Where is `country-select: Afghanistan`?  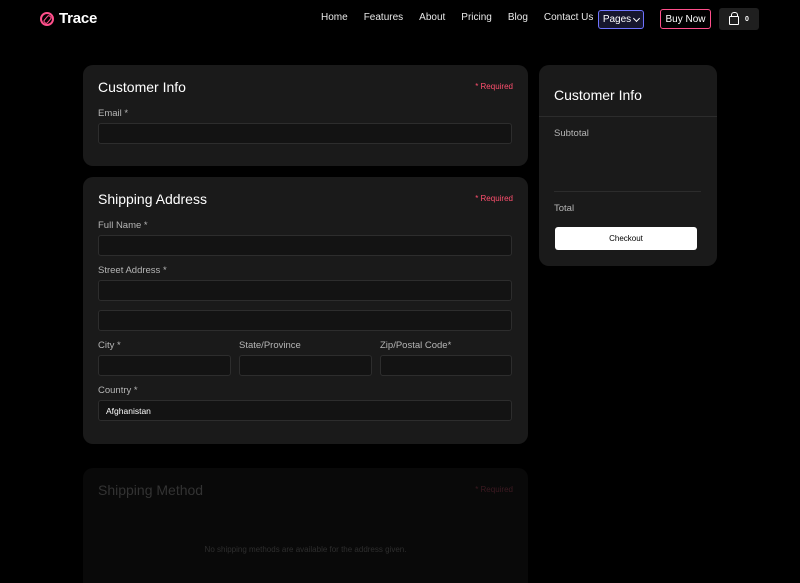 country-select: Afghanistan is located at coordinates (305, 410).